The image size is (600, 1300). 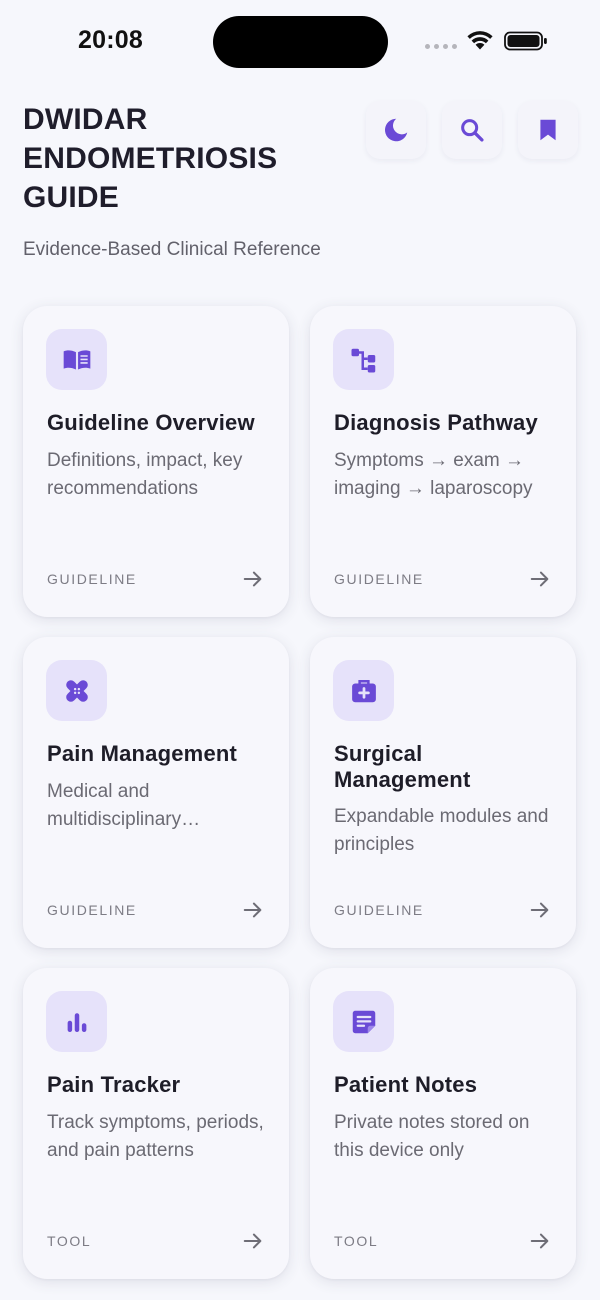 I want to click on card-description: Definitions, impact, key recommendations, so click(x=145, y=474).